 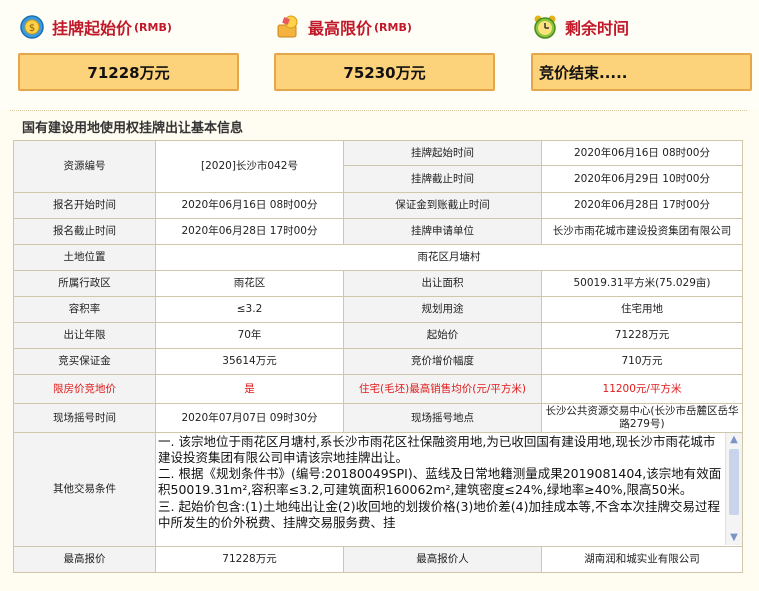 I want to click on avg-price-label: 住宅(毛坯)最高销售均价(元/平方米), so click(x=442, y=389).